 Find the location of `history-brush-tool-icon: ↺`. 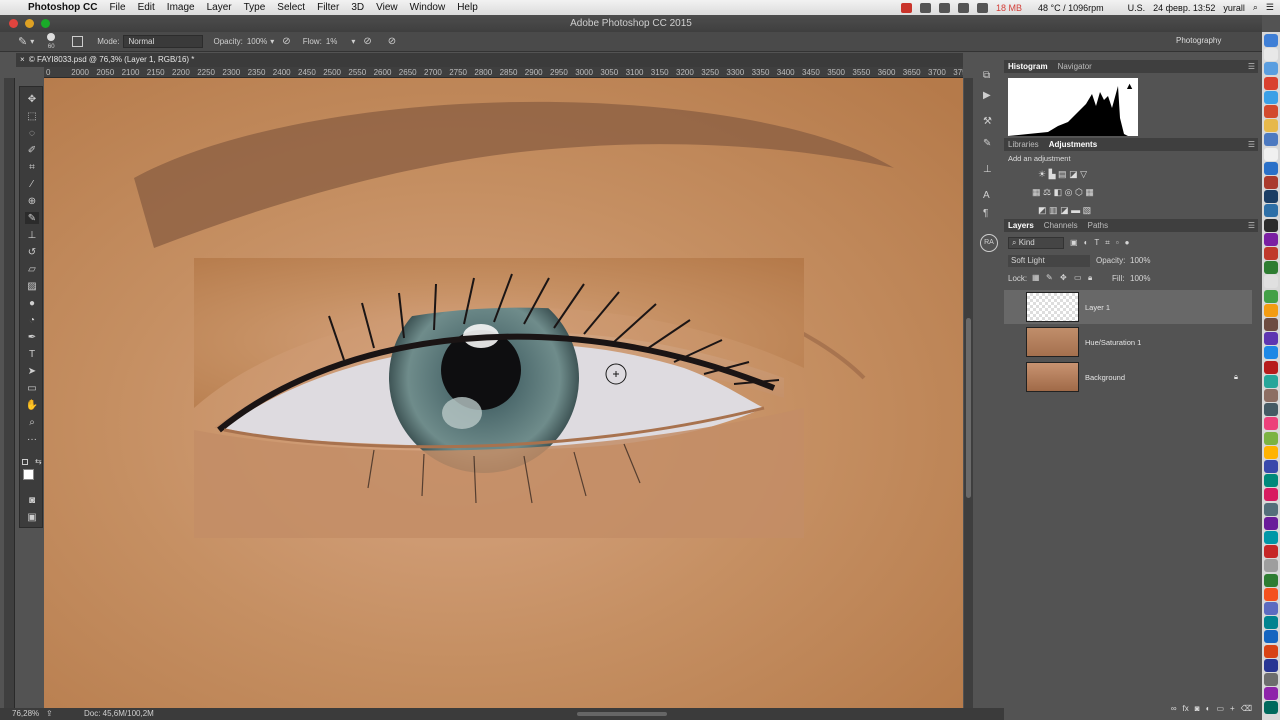

history-brush-tool-icon: ↺ is located at coordinates (32, 252).